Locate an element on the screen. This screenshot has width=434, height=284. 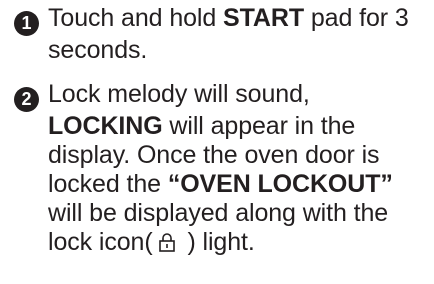
lock-icon is located at coordinates (167, 242).